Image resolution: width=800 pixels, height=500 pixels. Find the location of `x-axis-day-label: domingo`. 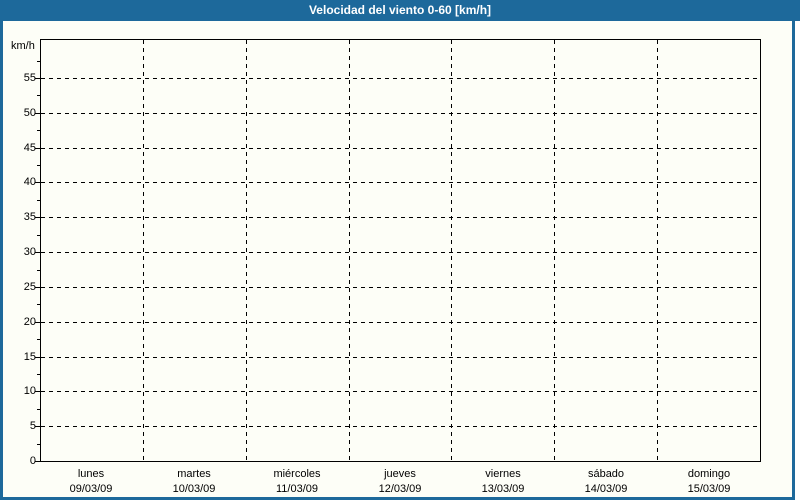

x-axis-day-label: domingo is located at coordinates (709, 474).